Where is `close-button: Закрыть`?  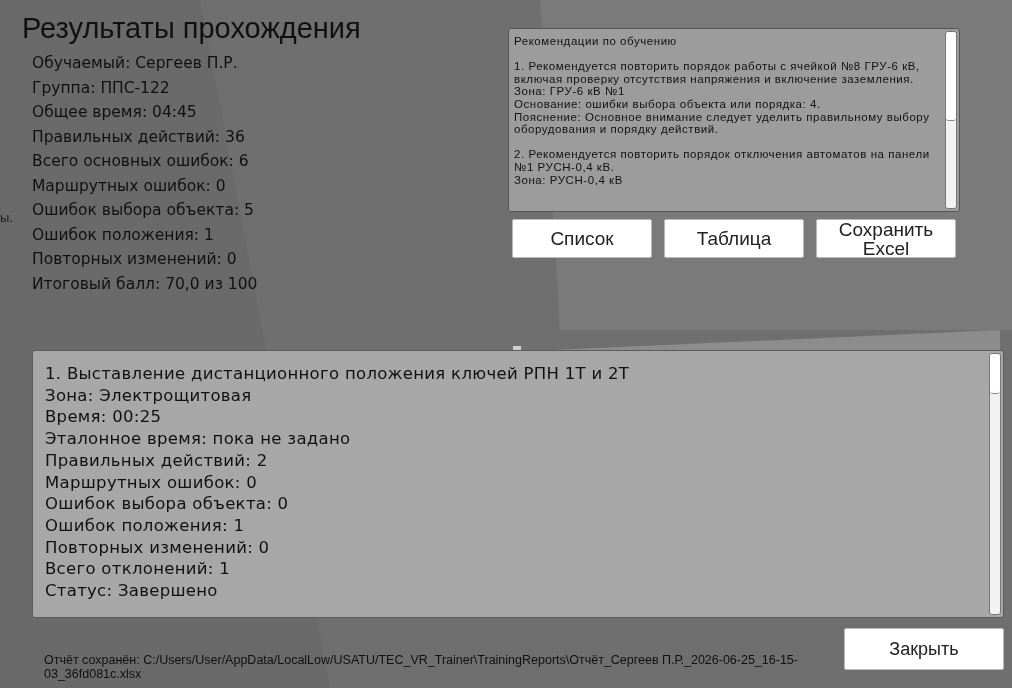
close-button: Закрыть is located at coordinates (924, 649).